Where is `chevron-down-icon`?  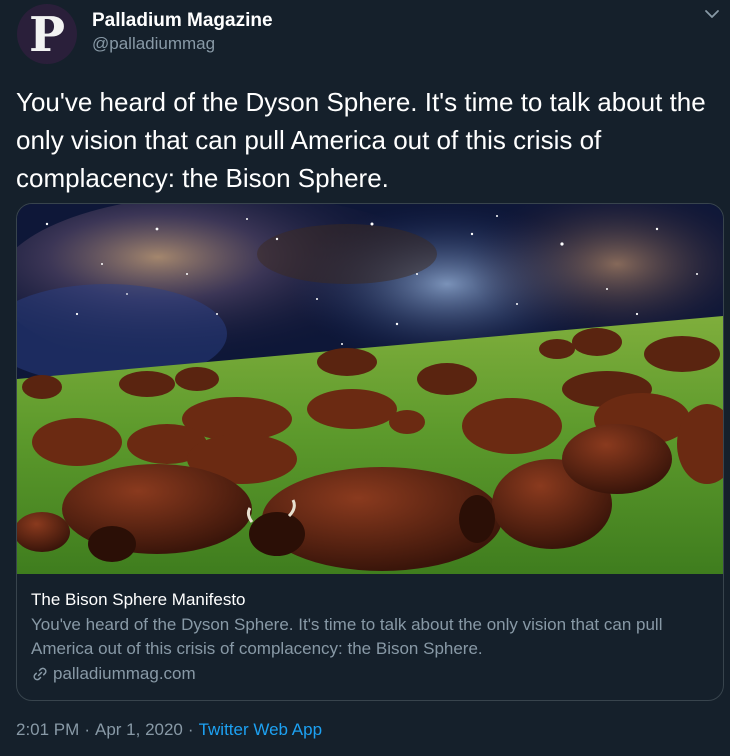 chevron-down-icon is located at coordinates (712, 14).